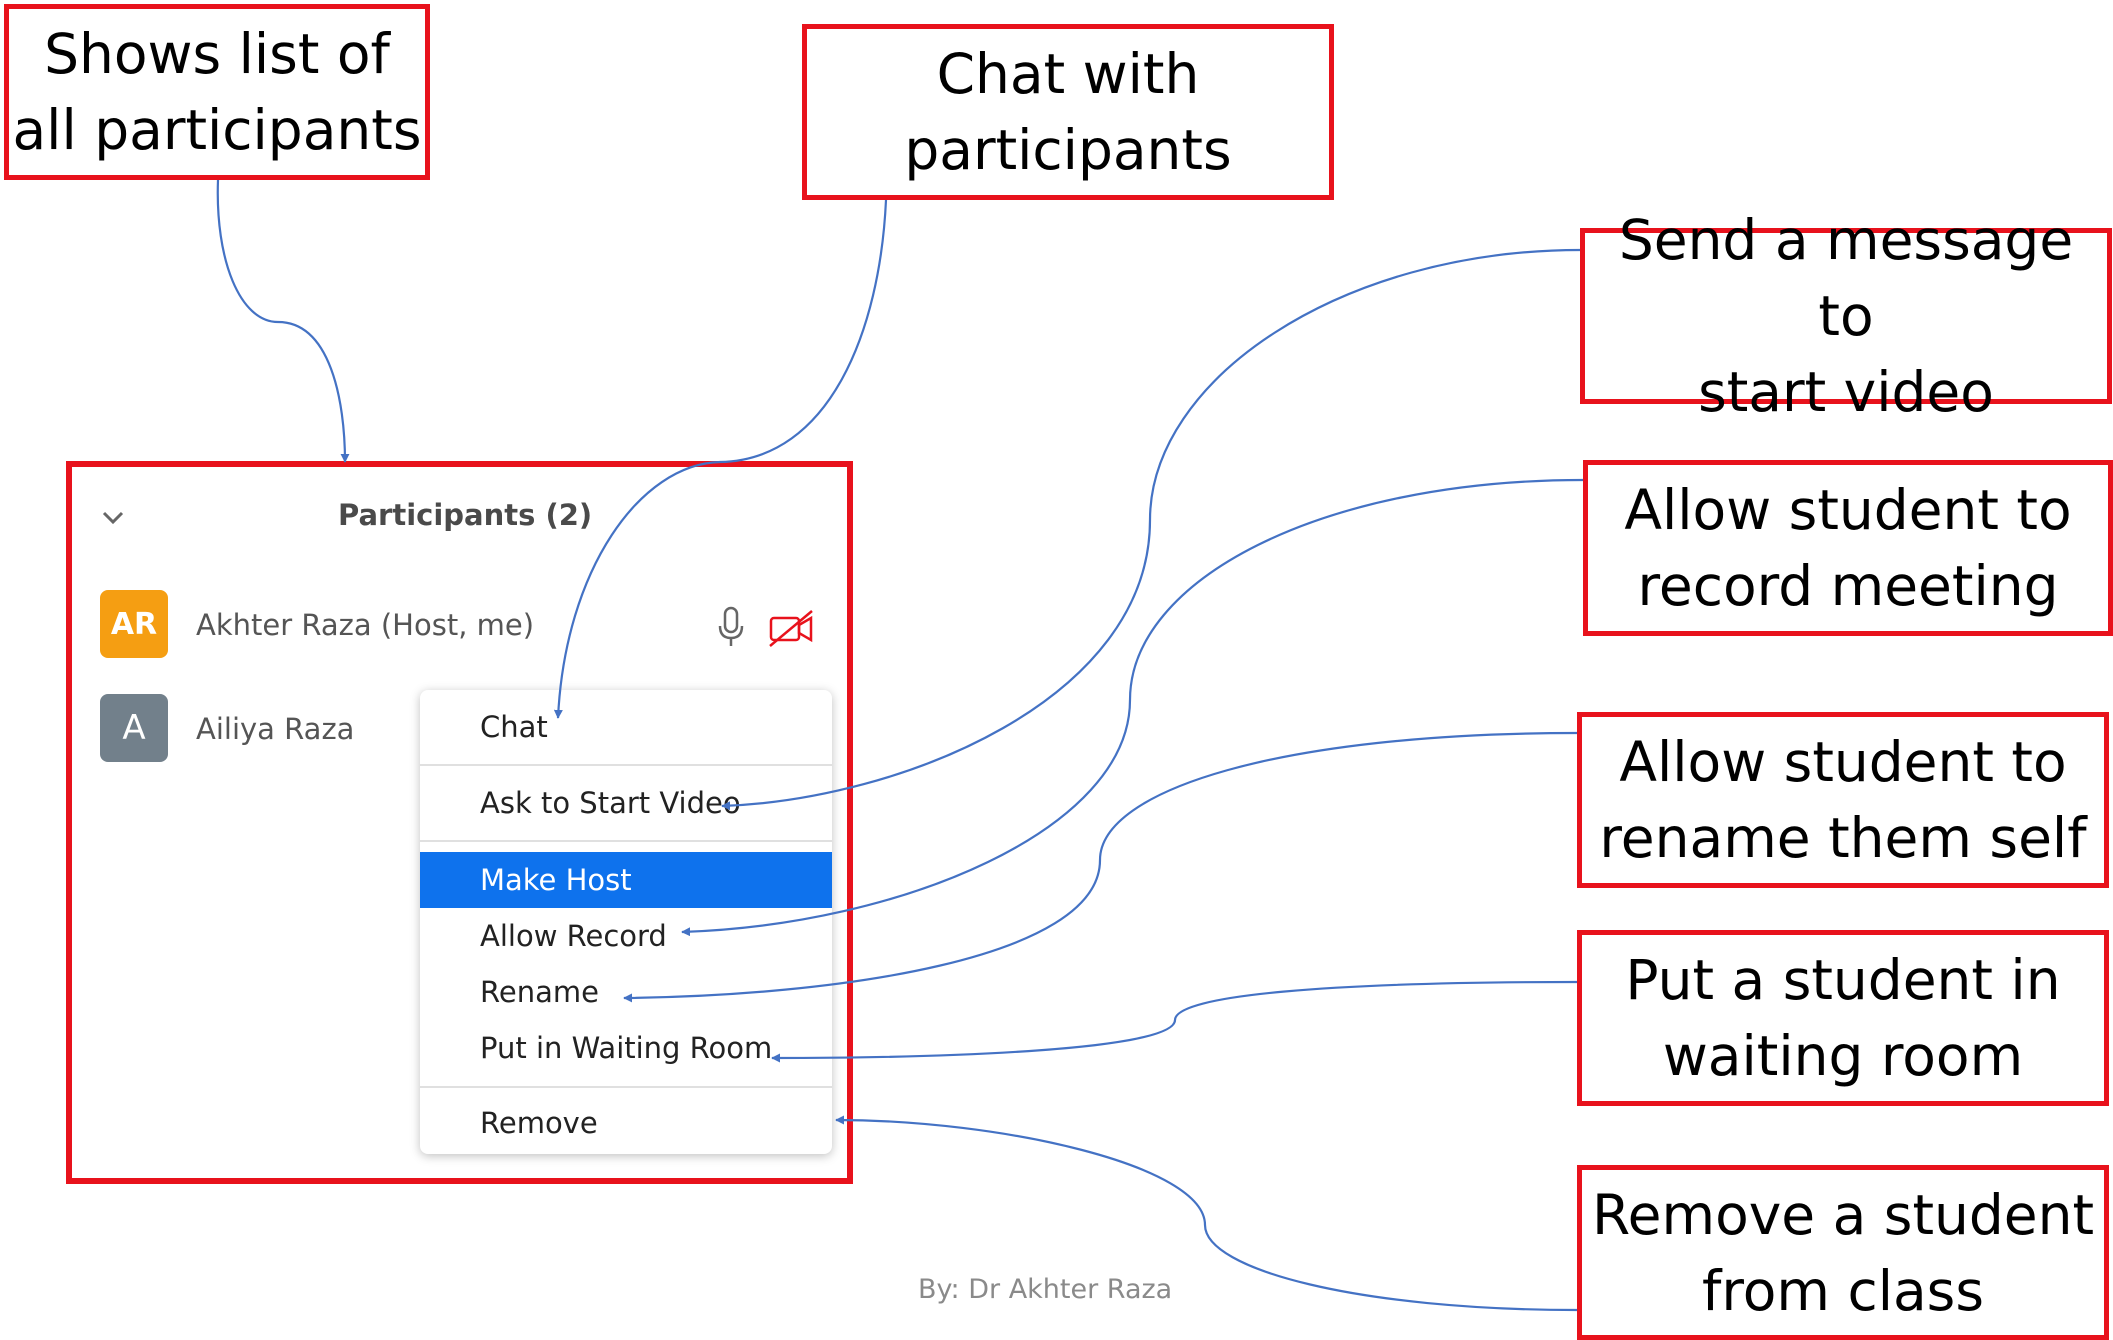  I want to click on arrow-record, so click(1132, 707).